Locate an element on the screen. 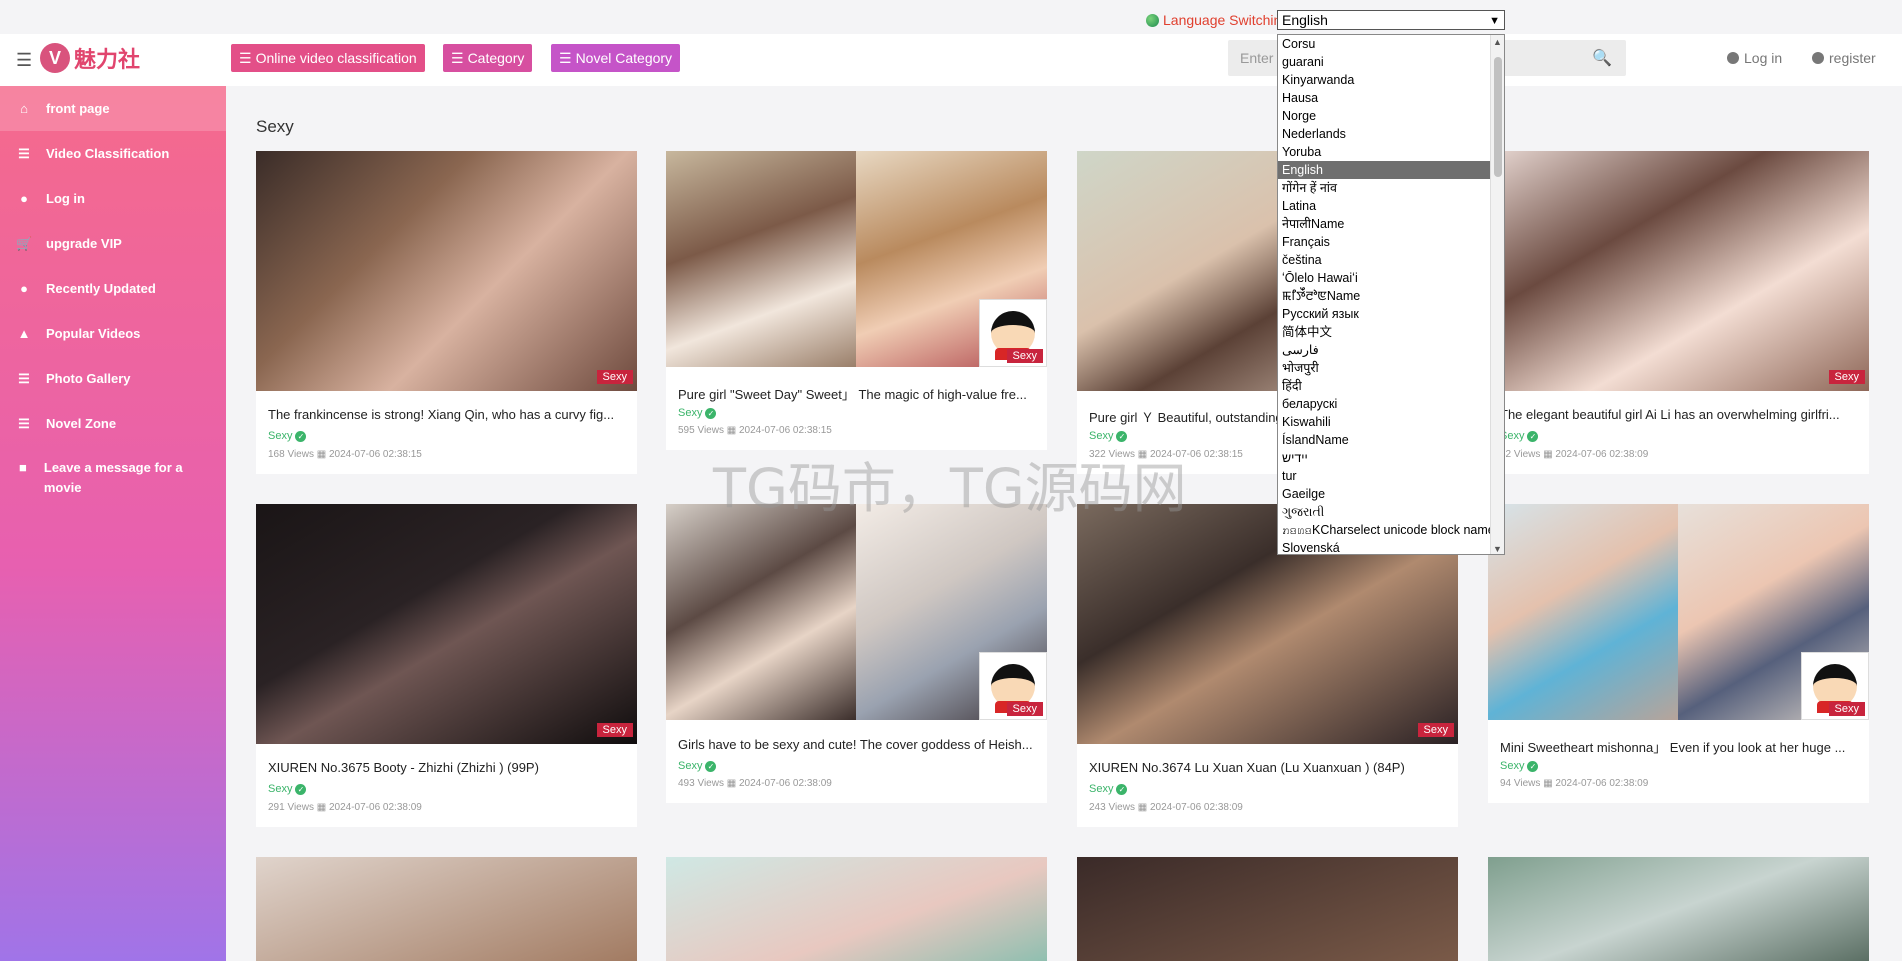 The width and height of the screenshot is (1902, 961). sidebar-item-front-page: ⌂ front page is located at coordinates (113, 108).